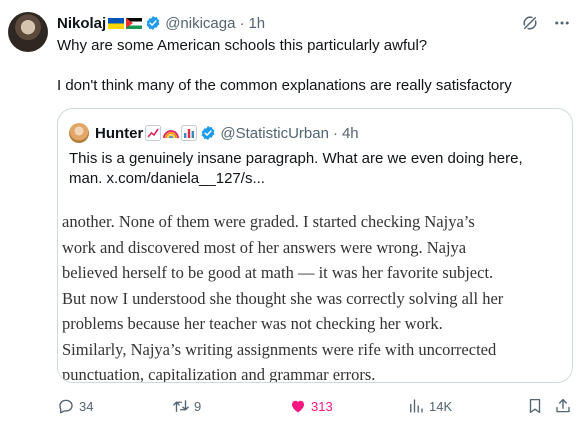 The image size is (585, 425). Describe the element at coordinates (274, 133) in the screenshot. I see `quote-author-handle: @StatisticUrban` at that location.